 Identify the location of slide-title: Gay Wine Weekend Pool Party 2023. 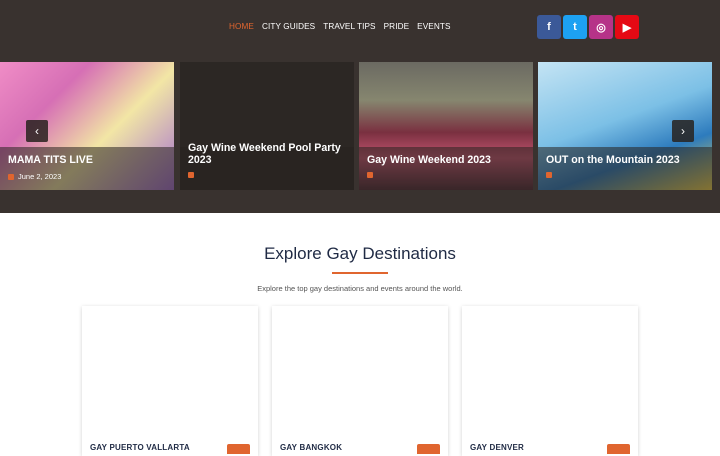
(271, 154).